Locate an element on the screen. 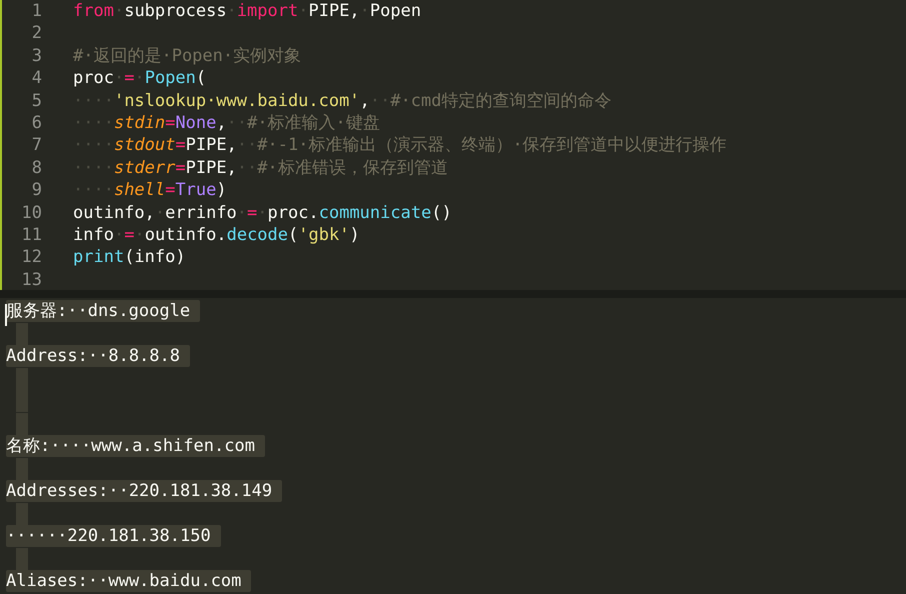 The height and width of the screenshot is (594, 906). line-number: 4 is located at coordinates (36, 78).